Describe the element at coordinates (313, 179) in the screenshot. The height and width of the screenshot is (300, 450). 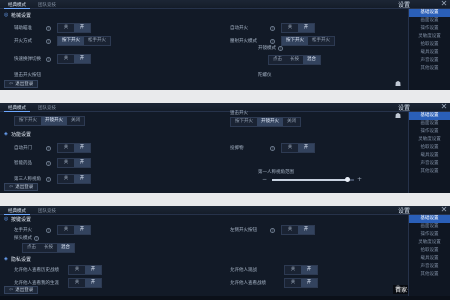
I see `fov-slider` at that location.